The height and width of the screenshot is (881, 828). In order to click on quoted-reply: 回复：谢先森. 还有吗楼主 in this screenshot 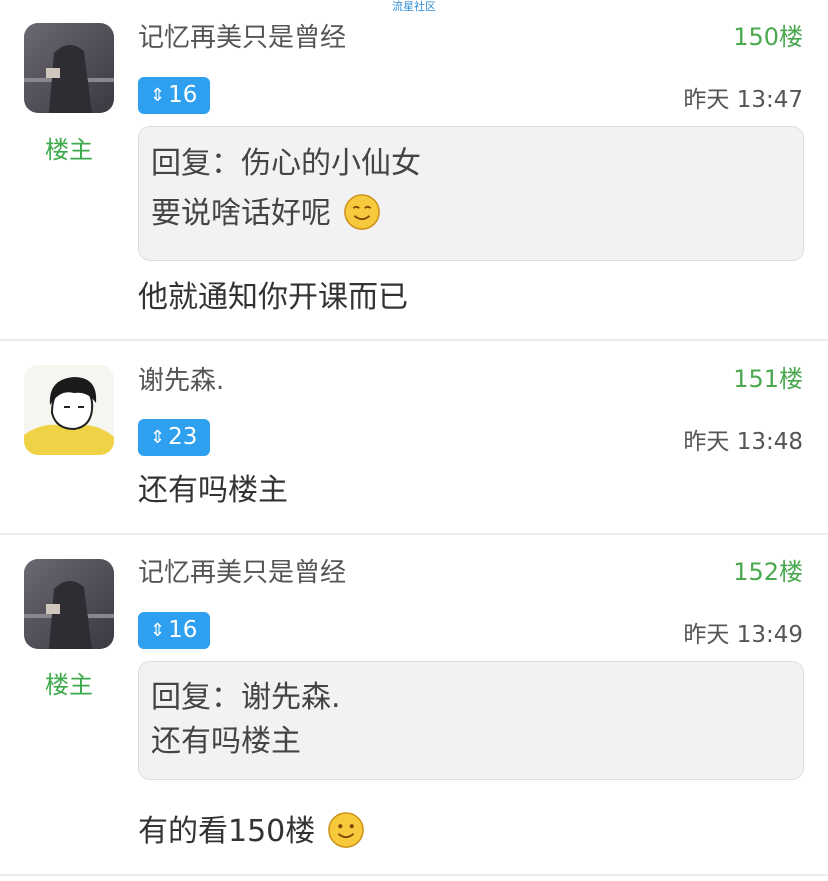, I will do `click(471, 720)`.